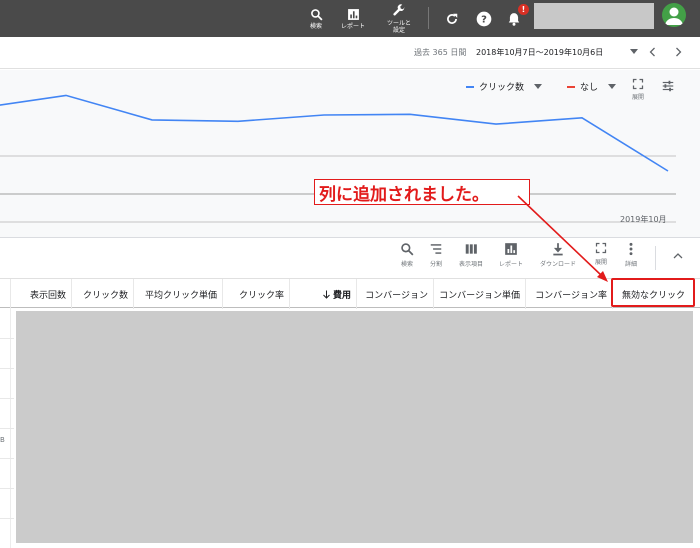 The height and width of the screenshot is (548, 700). What do you see at coordinates (436, 255) in the screenshot?
I see `toolbar-segment-button: 分割` at bounding box center [436, 255].